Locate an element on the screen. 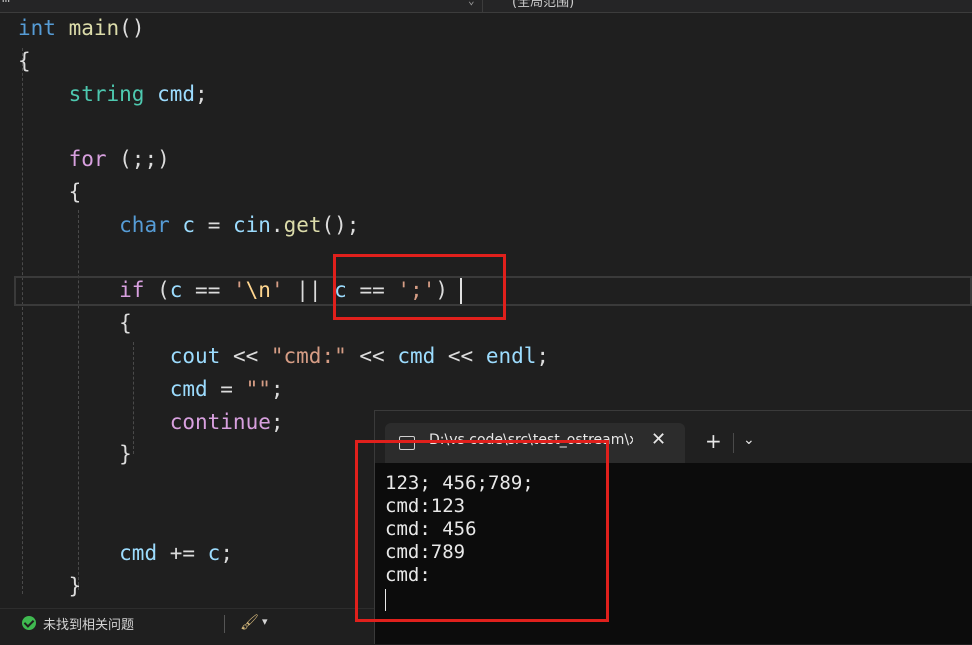 The width and height of the screenshot is (972, 645). brush-icon: 🖌 is located at coordinates (249, 622).